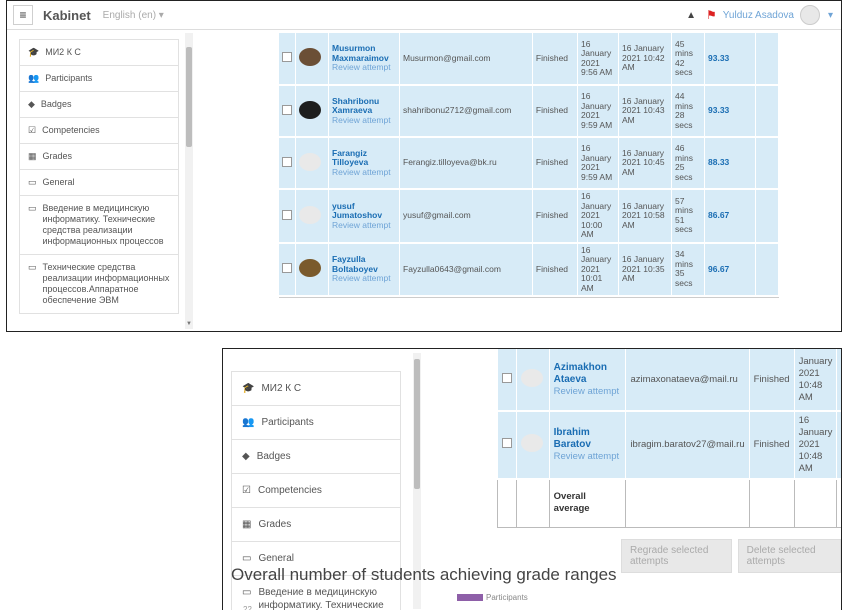 Image resolution: width=848 pixels, height=610 pixels. What do you see at coordinates (691, 15) in the screenshot?
I see `bell-icon: ▲` at bounding box center [691, 15].